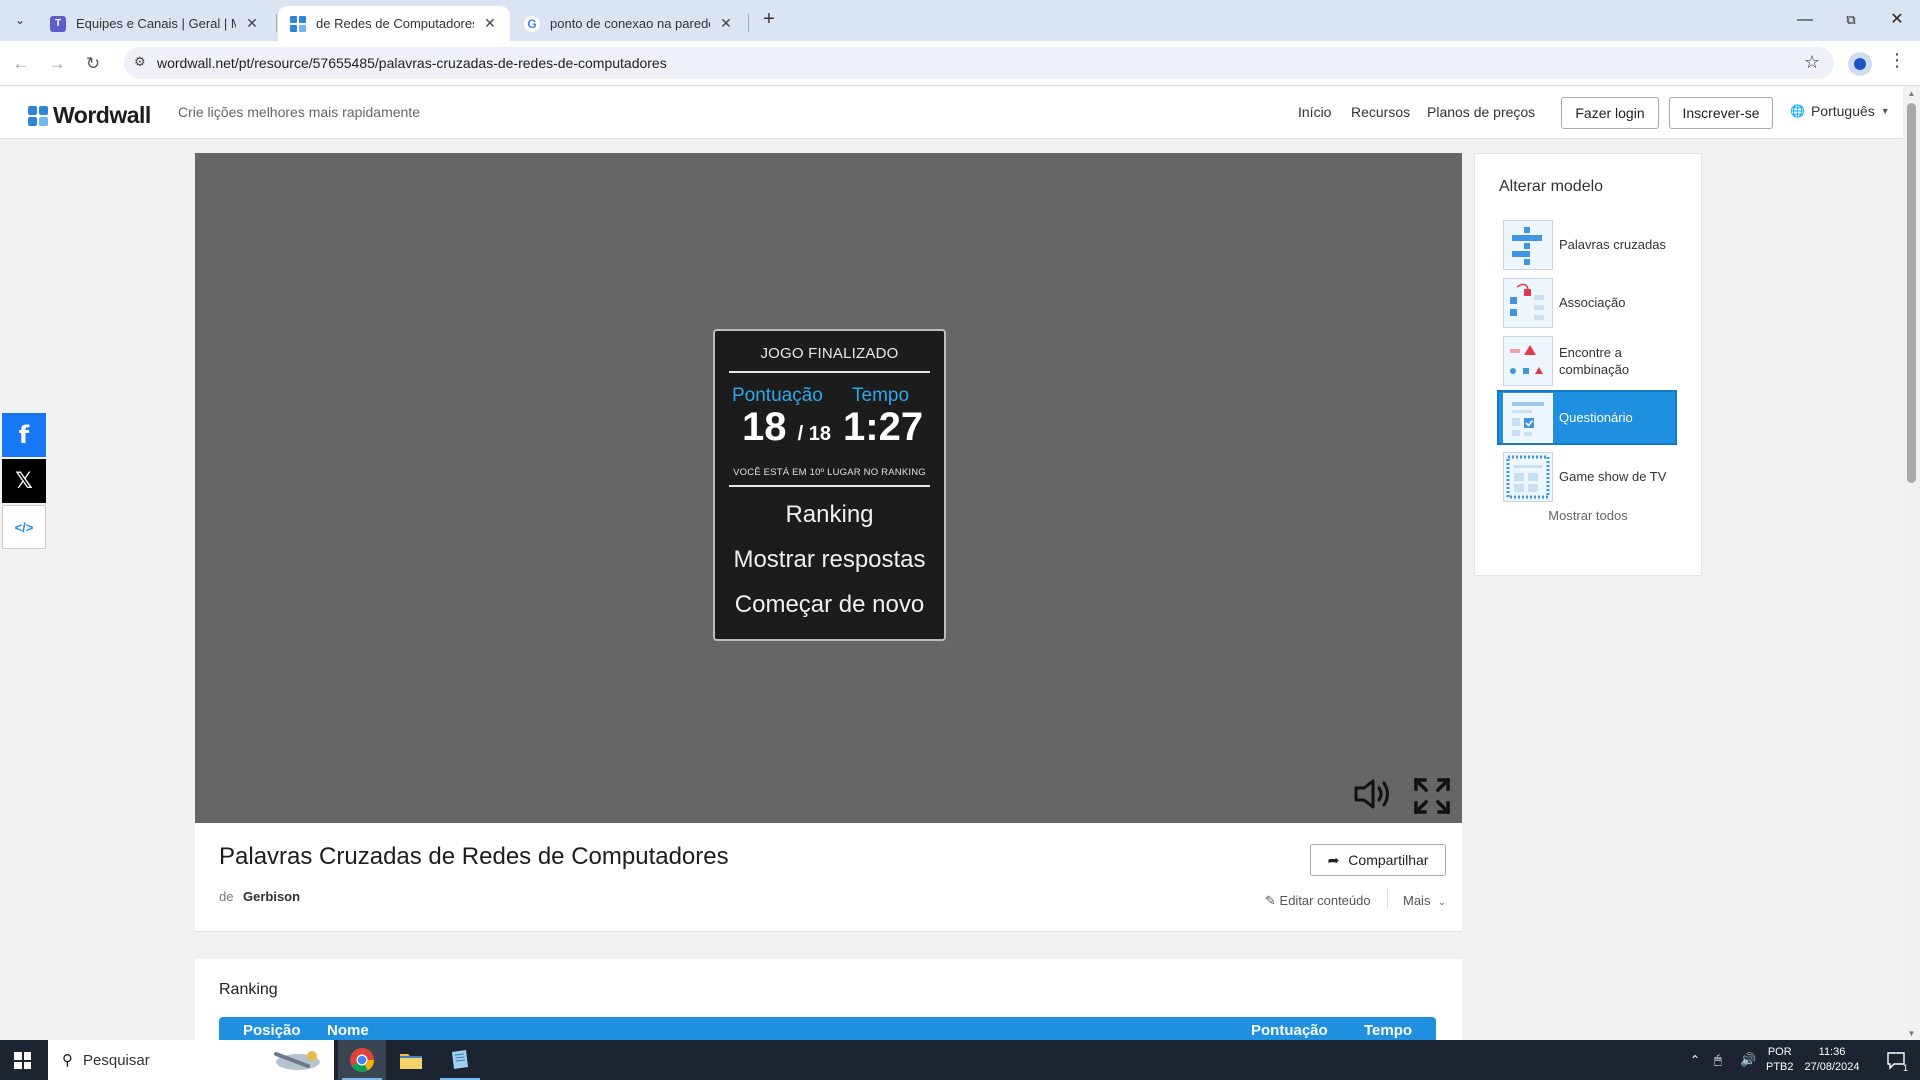 The height and width of the screenshot is (1080, 1920). What do you see at coordinates (1832, 1060) in the screenshot?
I see `system-clock: 11:36 27/08/2024` at bounding box center [1832, 1060].